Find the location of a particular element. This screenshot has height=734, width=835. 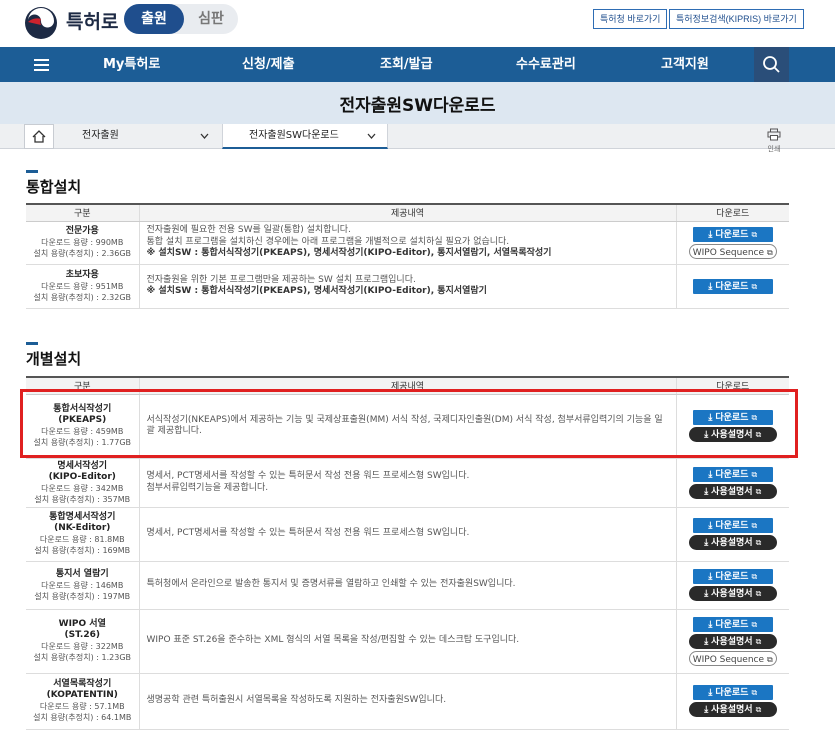

printer-icon is located at coordinates (774, 134).